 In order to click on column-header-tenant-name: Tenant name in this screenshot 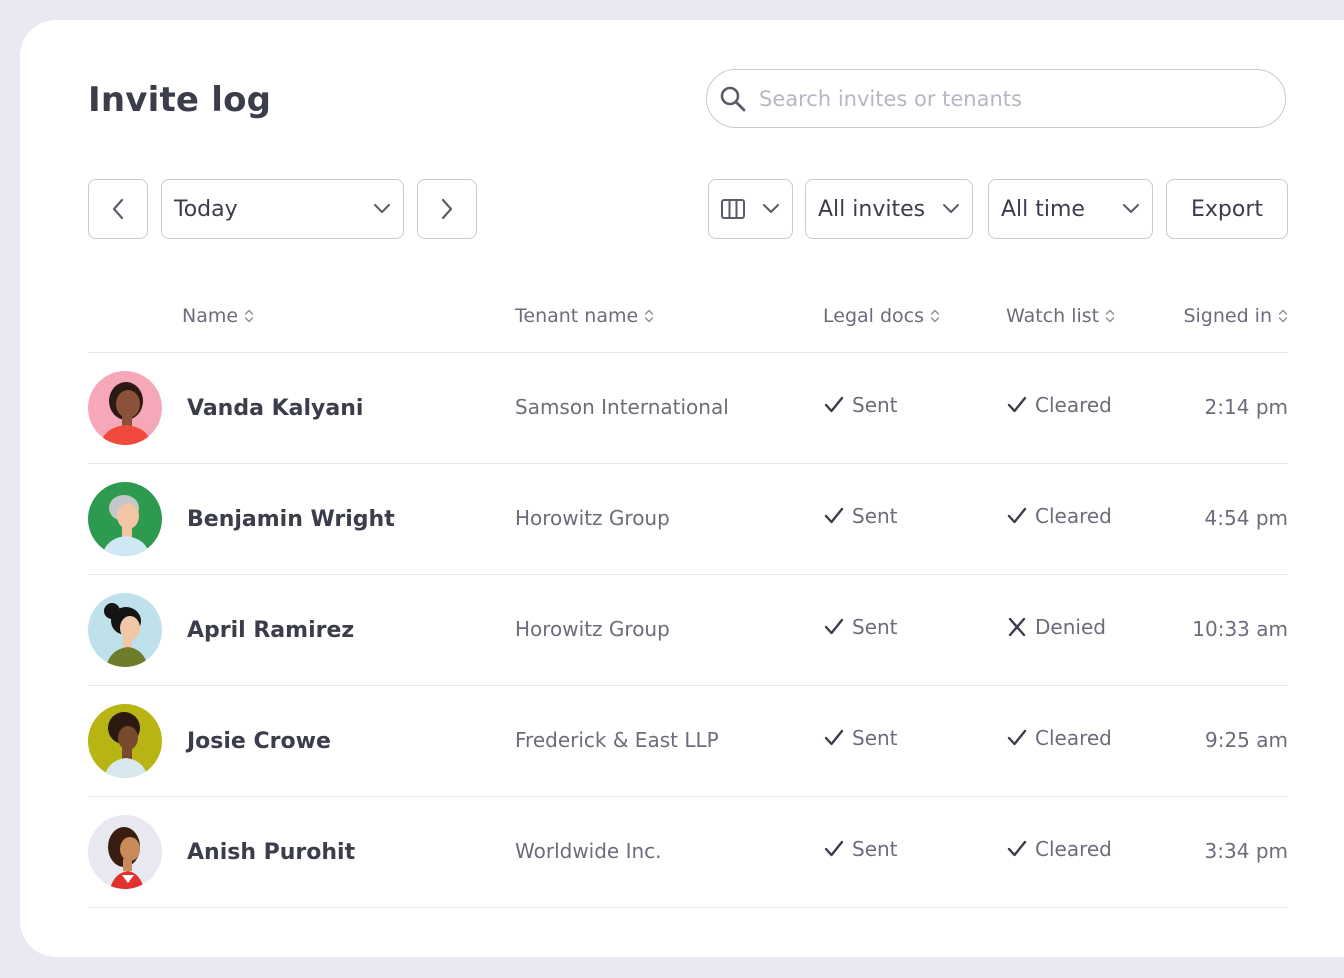, I will do `click(584, 316)`.